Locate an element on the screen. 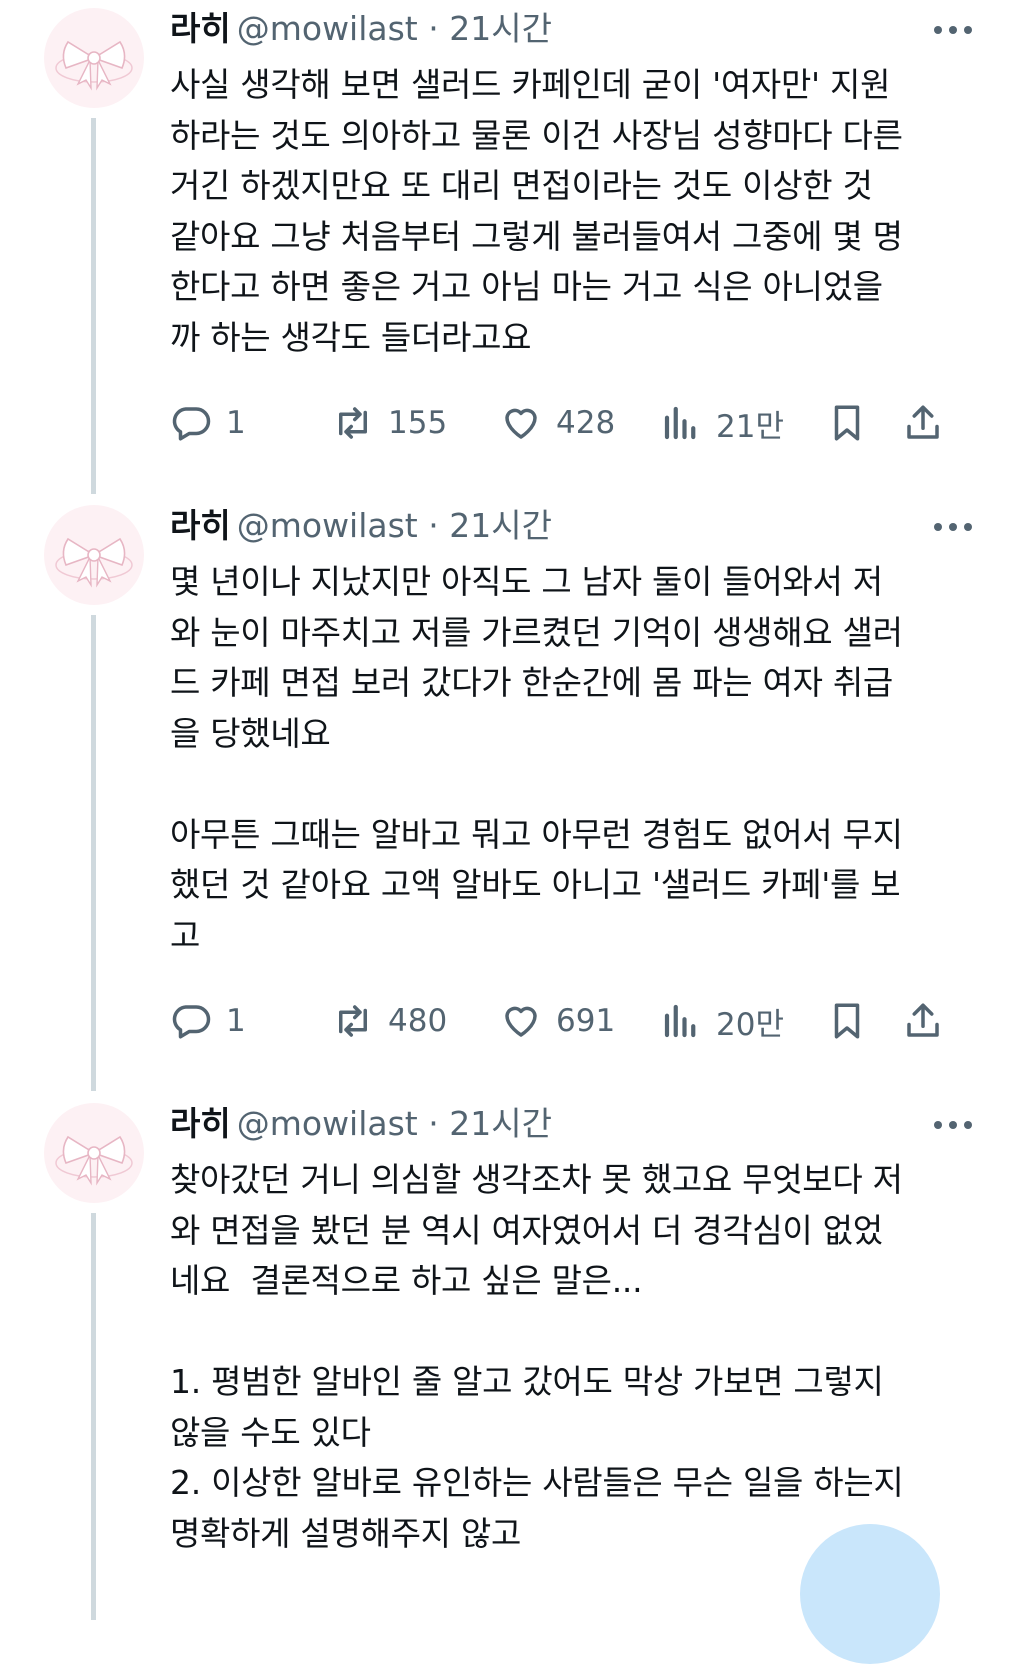 This screenshot has width=1024, height=1664. action-bar: 1 480 691 20만 is located at coordinates (560, 1021).